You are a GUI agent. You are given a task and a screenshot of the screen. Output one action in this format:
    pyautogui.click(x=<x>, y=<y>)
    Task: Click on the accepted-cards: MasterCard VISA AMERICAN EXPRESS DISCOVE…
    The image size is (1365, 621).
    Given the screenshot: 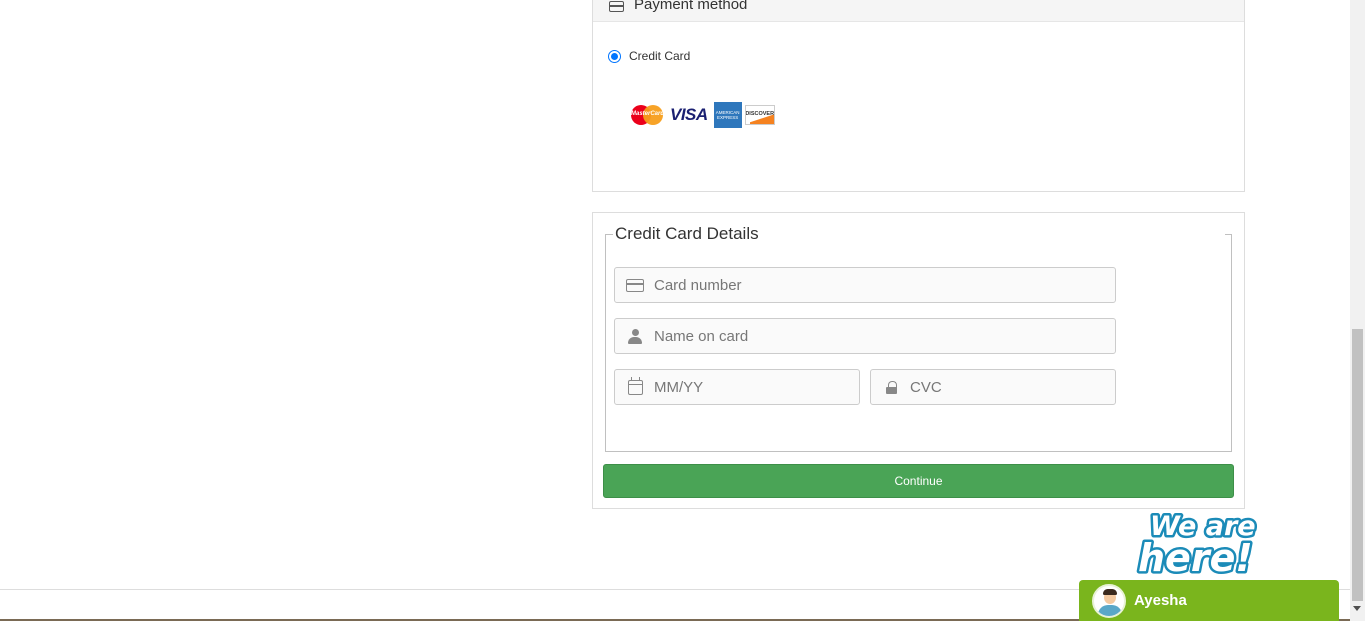 What is the action you would take?
    pyautogui.click(x=703, y=115)
    